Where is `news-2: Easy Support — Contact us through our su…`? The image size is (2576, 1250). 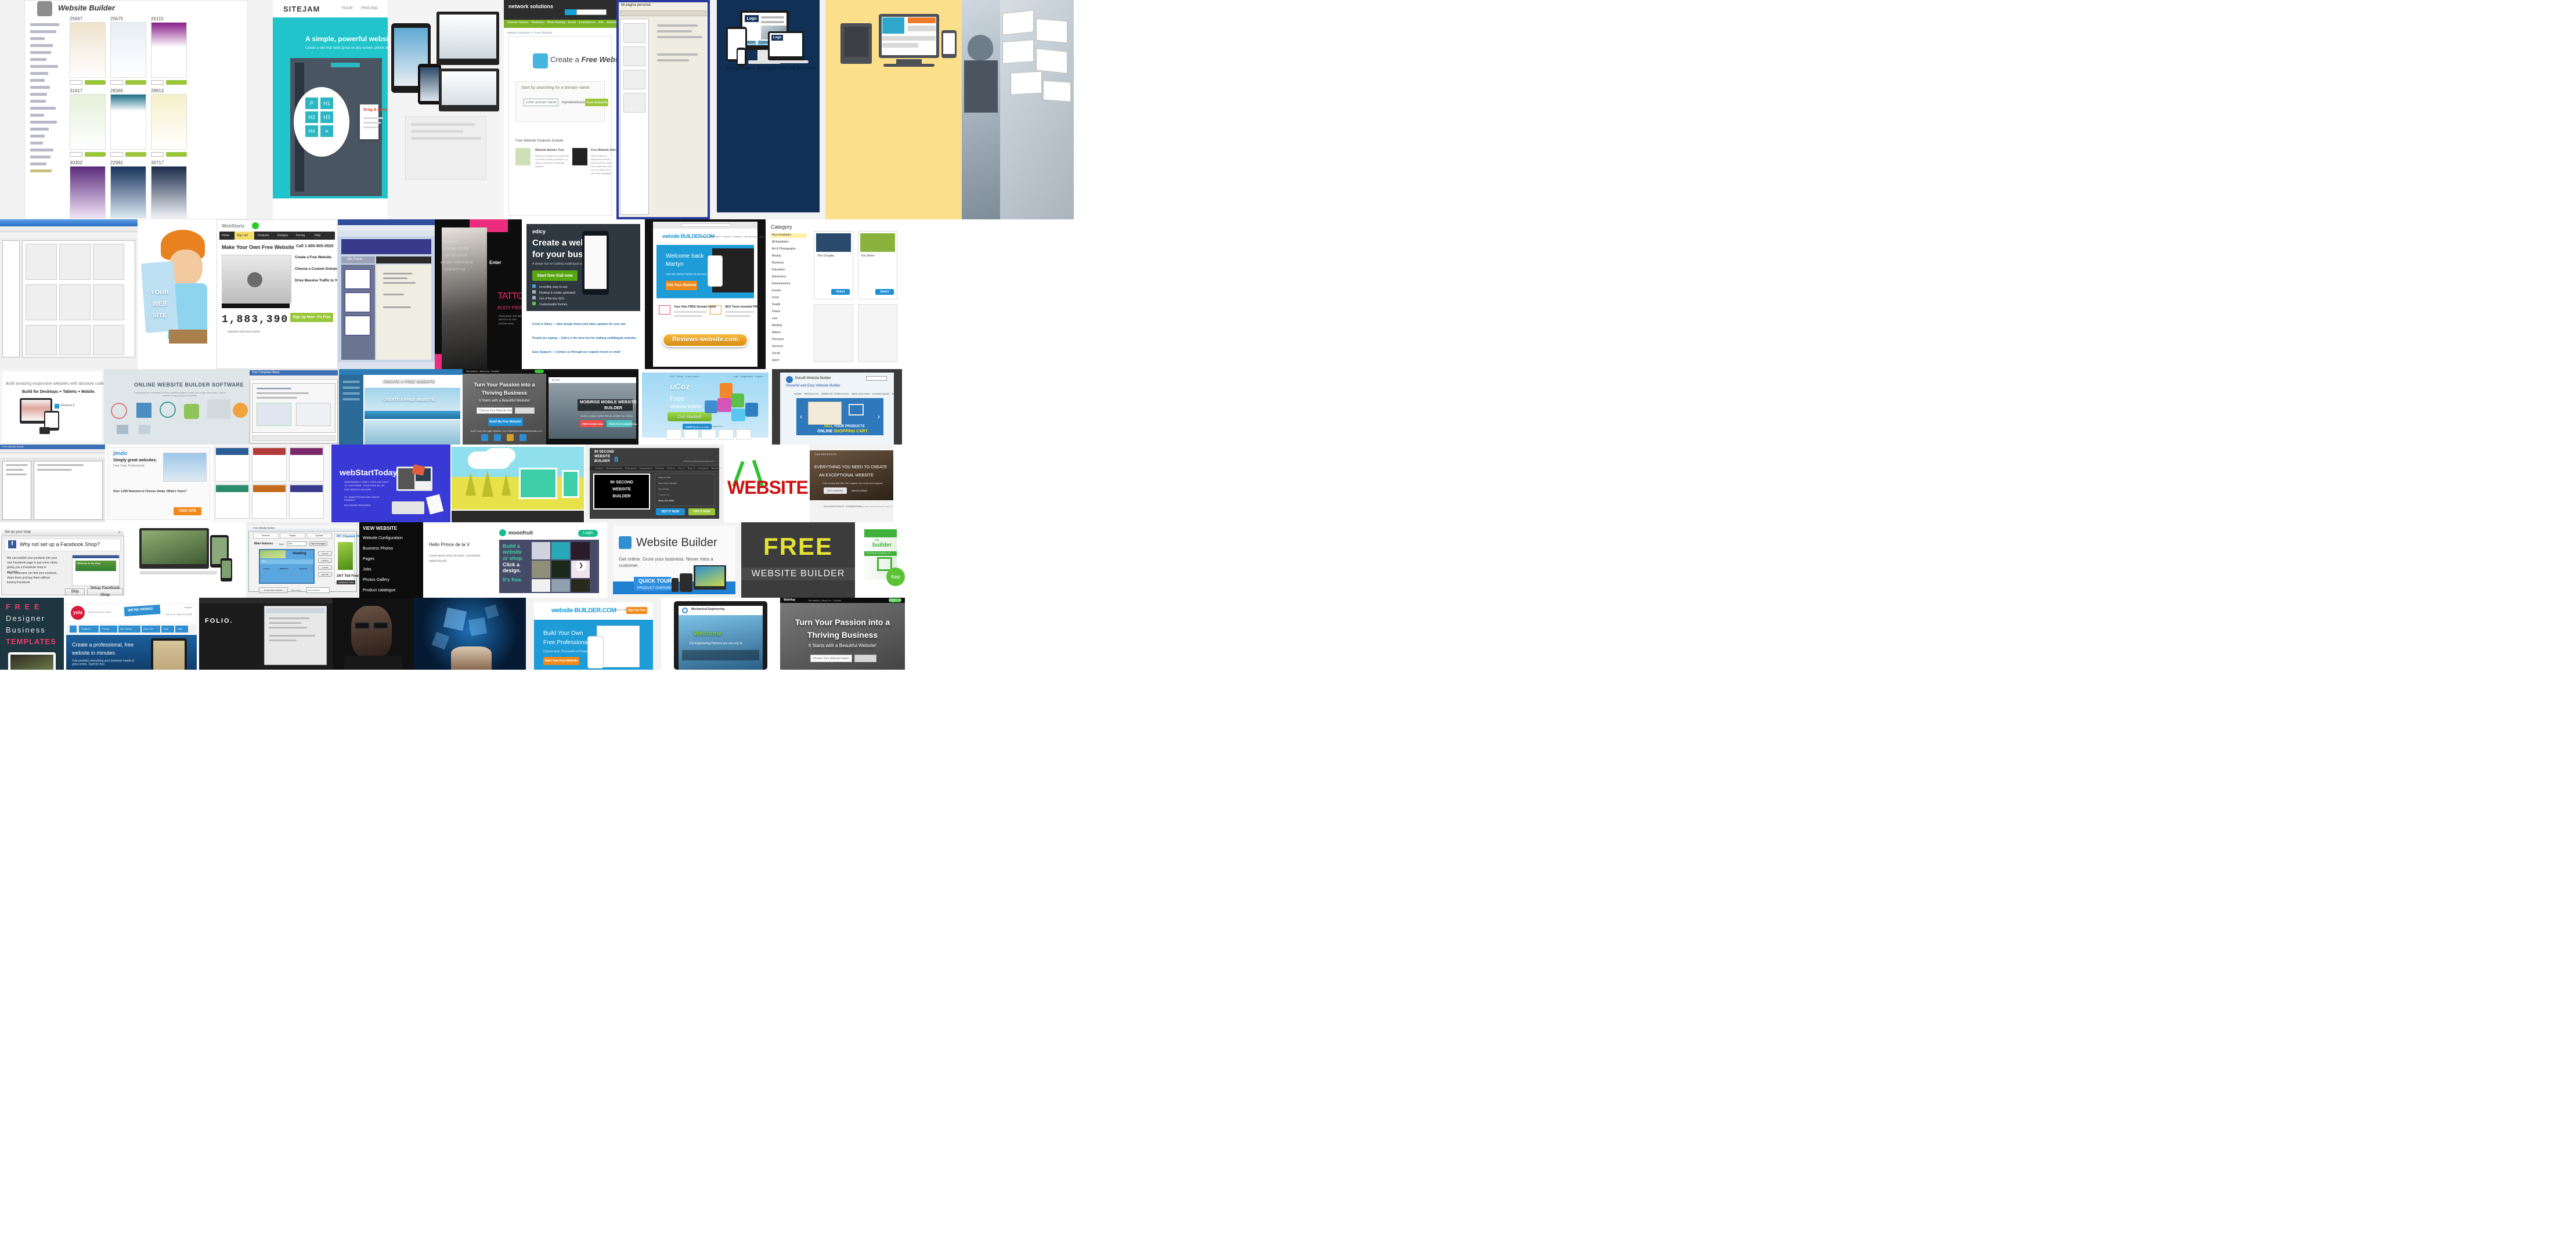
news-2: Easy Support — Contact us through our su… is located at coordinates (576, 352).